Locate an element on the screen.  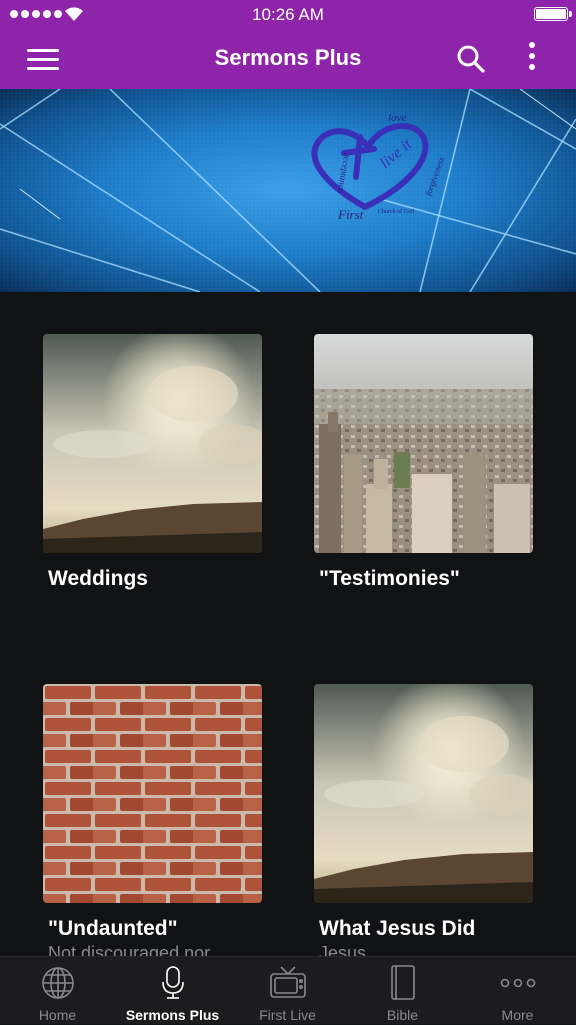
battery-icon is located at coordinates (553, 14).